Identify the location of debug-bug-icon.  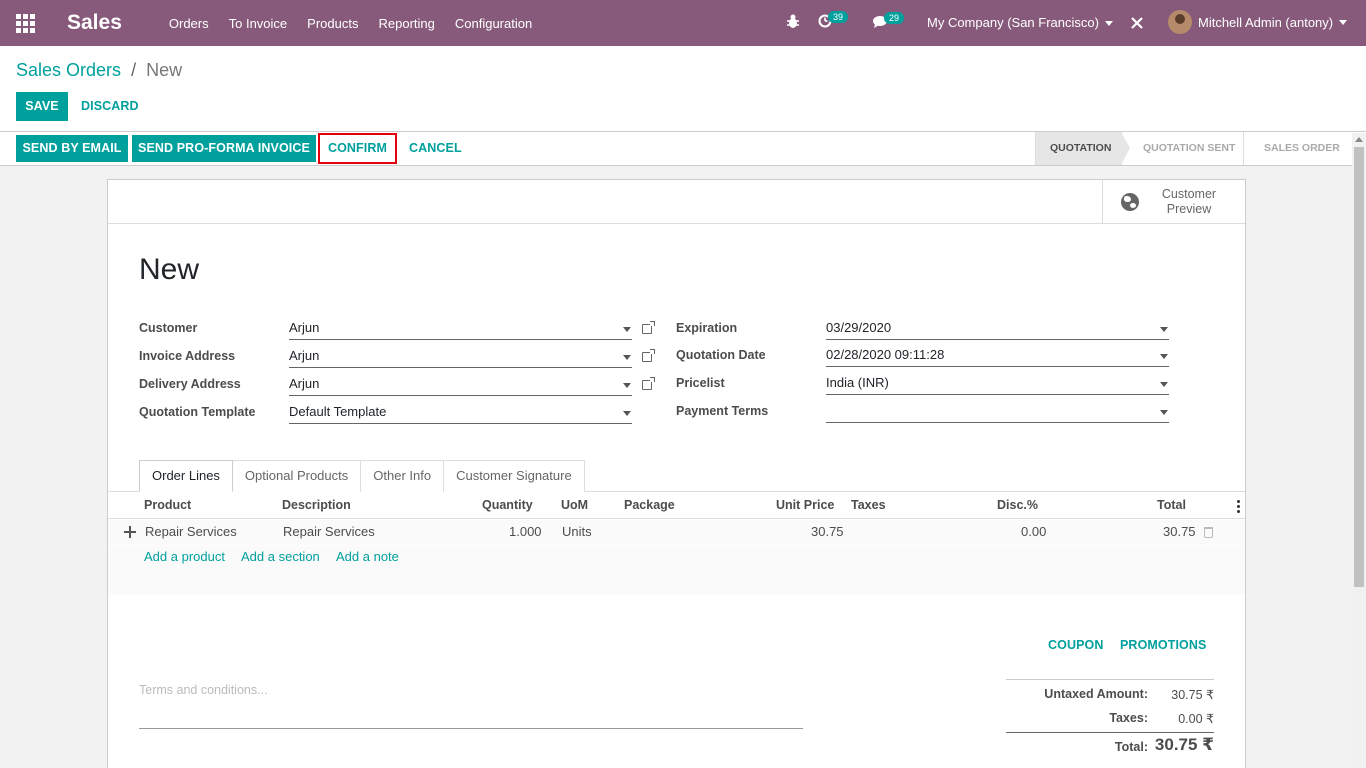
(793, 21).